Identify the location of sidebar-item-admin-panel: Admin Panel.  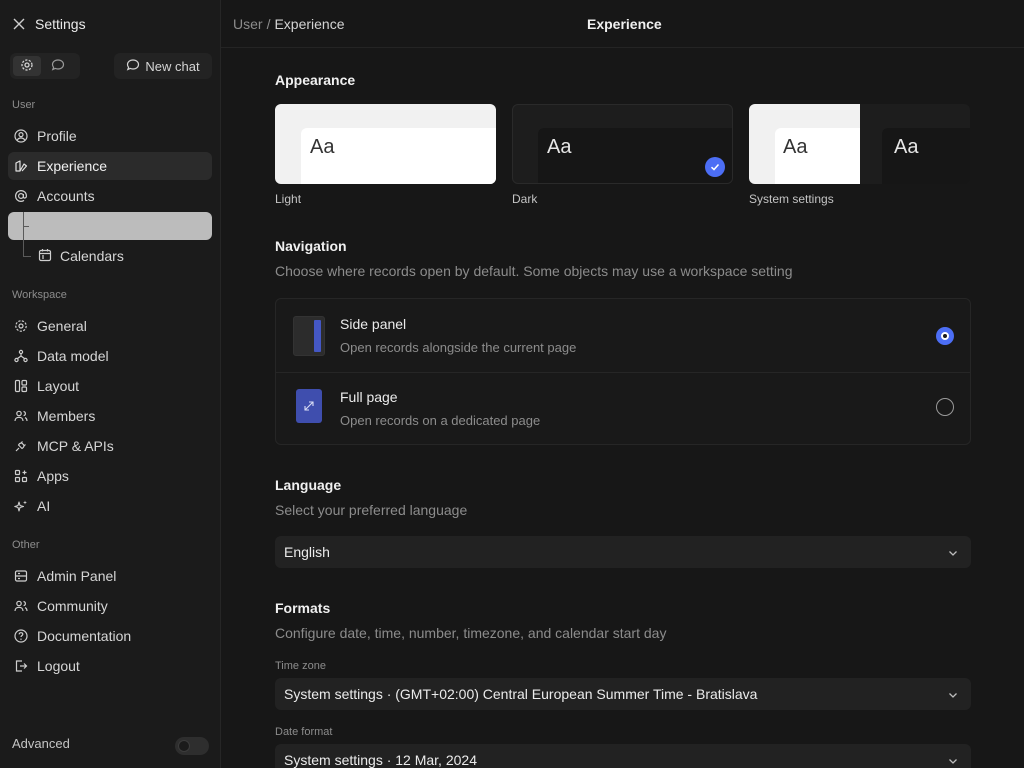
(110, 576).